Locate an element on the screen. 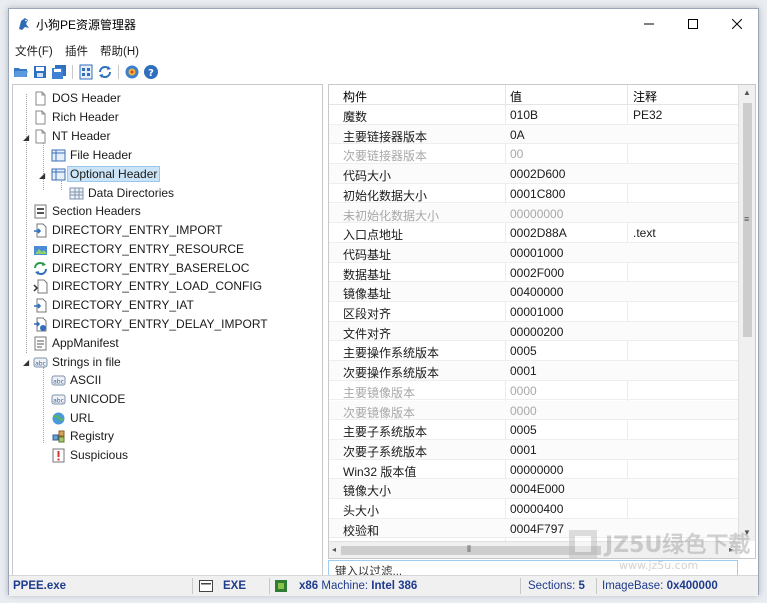 The width and height of the screenshot is (767, 603). tree-item-file-header: File Header is located at coordinates (91, 155).